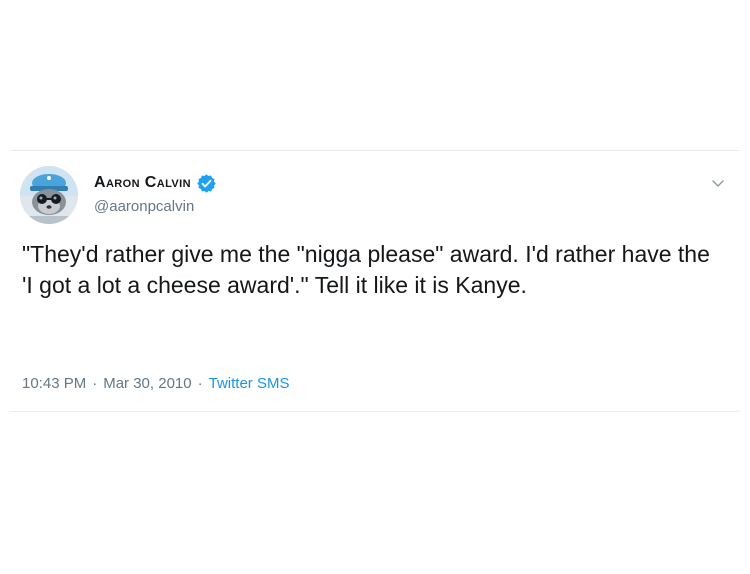  I want to click on avatar-image, so click(49, 195).